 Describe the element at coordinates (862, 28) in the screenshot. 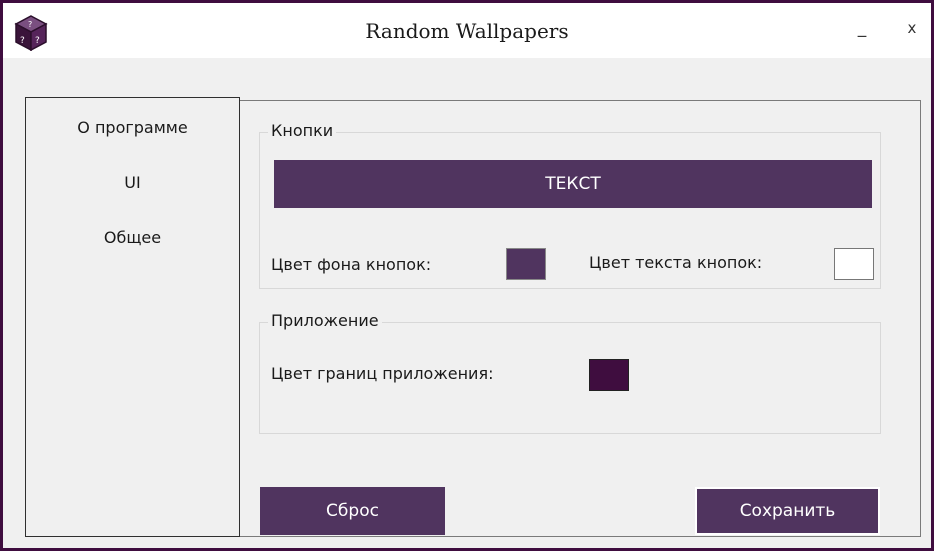

I see `minimize-button: _` at that location.